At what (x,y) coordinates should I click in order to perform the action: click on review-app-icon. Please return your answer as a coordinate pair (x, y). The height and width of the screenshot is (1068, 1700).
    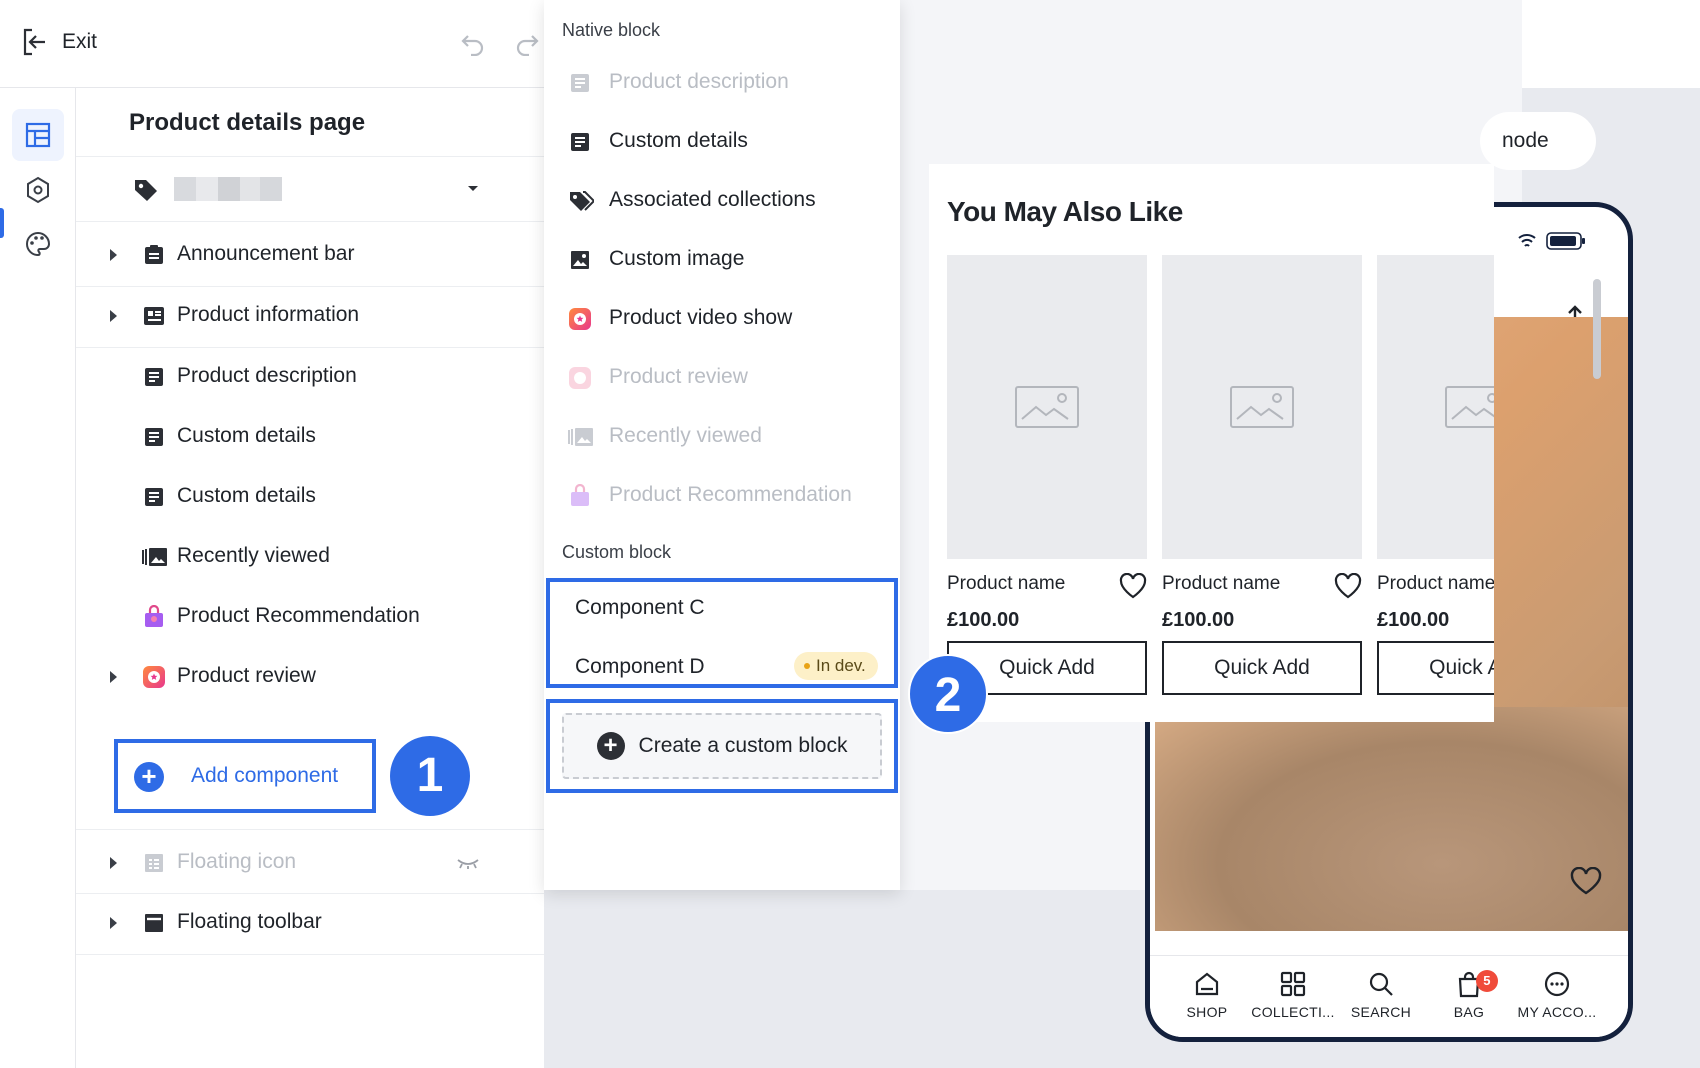
    Looking at the image, I should click on (580, 378).